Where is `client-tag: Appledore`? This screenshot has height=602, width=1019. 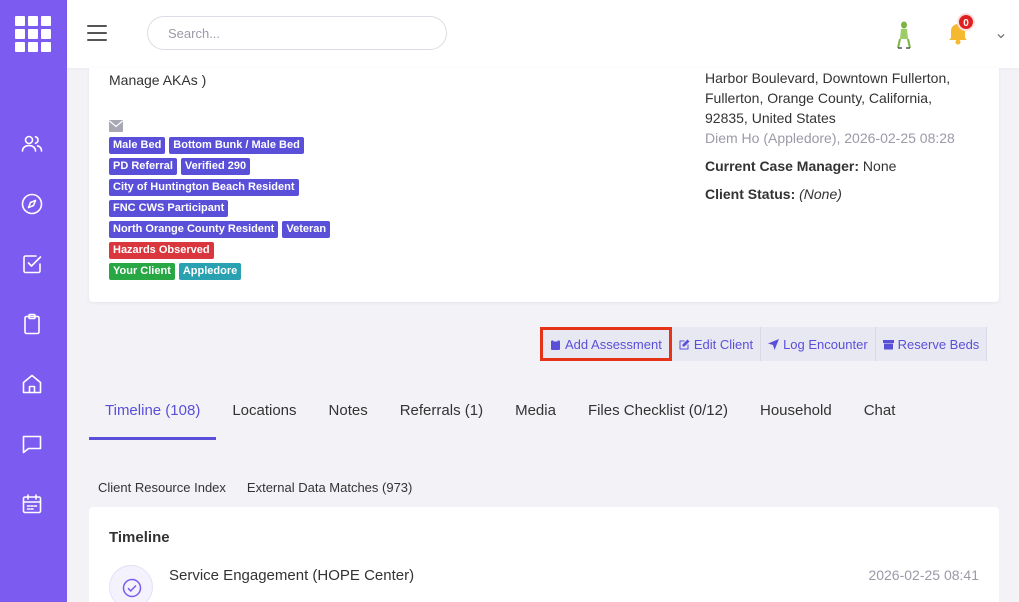 client-tag: Appledore is located at coordinates (210, 271).